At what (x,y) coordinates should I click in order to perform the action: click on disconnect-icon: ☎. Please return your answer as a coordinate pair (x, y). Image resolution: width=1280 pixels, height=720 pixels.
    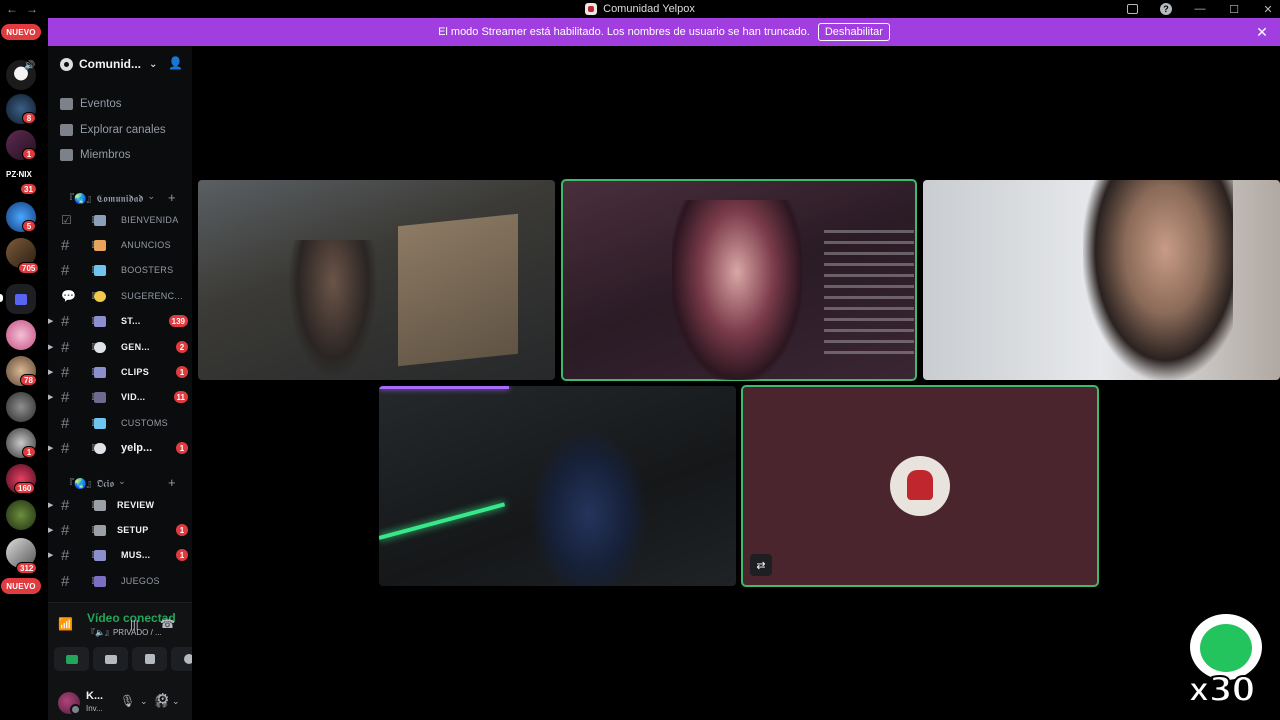
    Looking at the image, I should click on (167, 624).